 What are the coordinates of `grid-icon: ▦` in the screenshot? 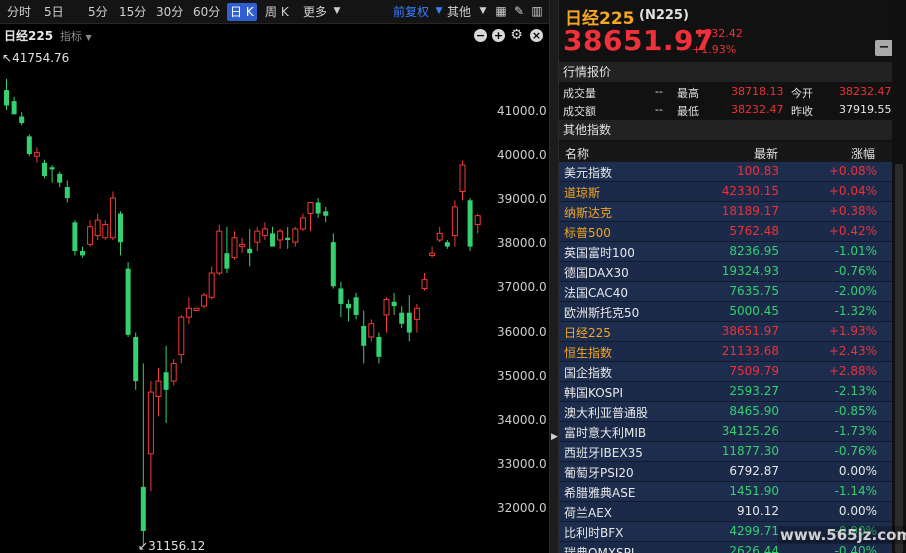 It's located at (501, 11).